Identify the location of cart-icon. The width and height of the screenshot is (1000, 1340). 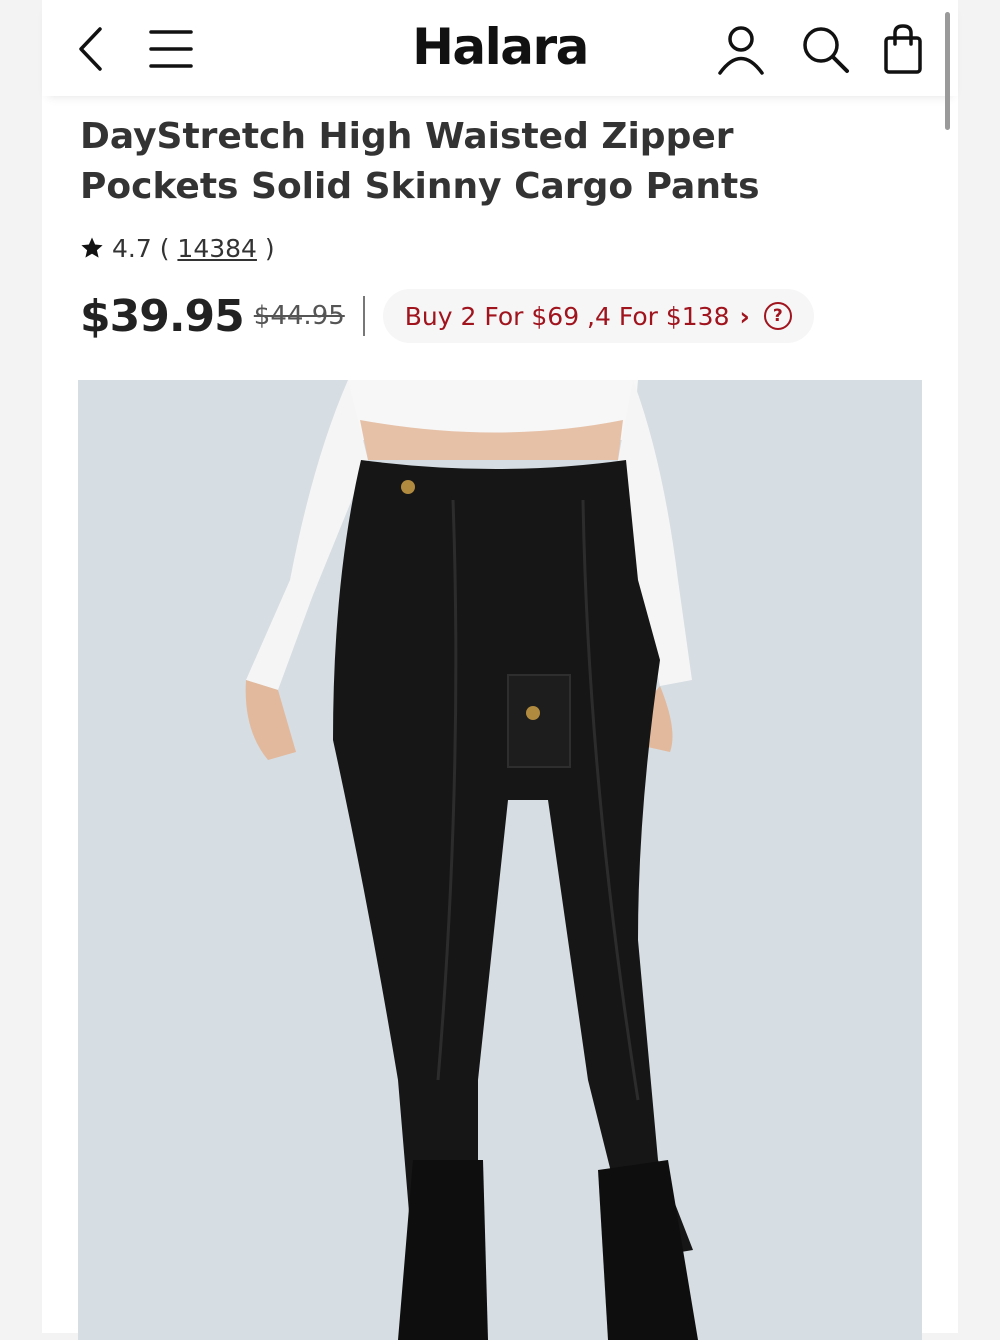
(903, 49).